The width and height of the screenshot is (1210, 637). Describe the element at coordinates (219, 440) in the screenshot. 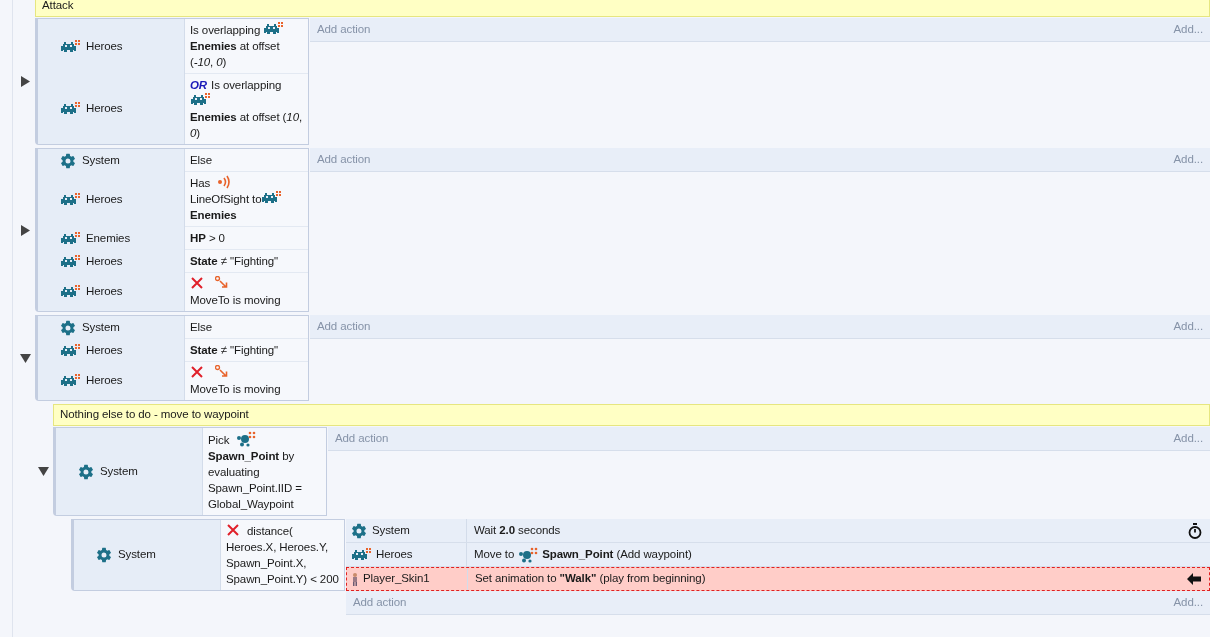

I see `condition-text: Pick` at that location.